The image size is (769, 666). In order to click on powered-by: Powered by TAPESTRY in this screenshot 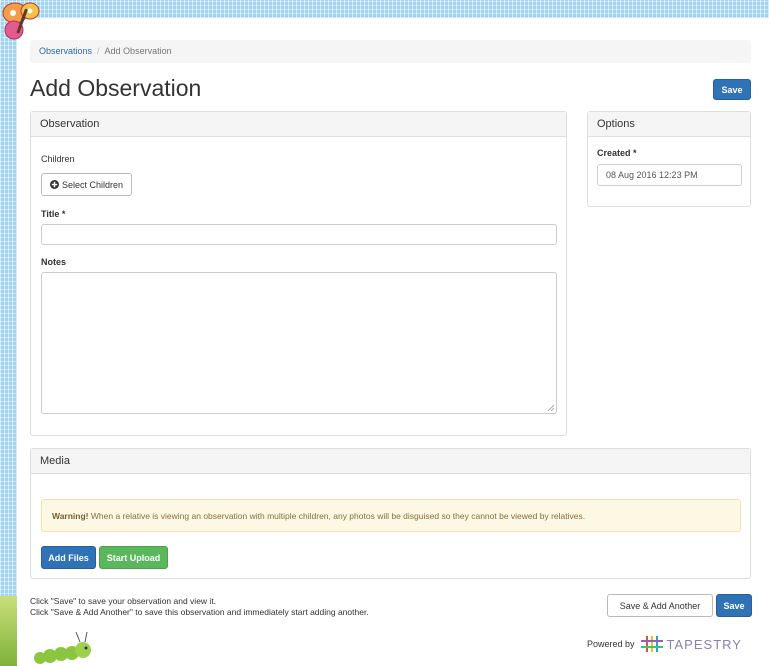, I will do `click(664, 644)`.